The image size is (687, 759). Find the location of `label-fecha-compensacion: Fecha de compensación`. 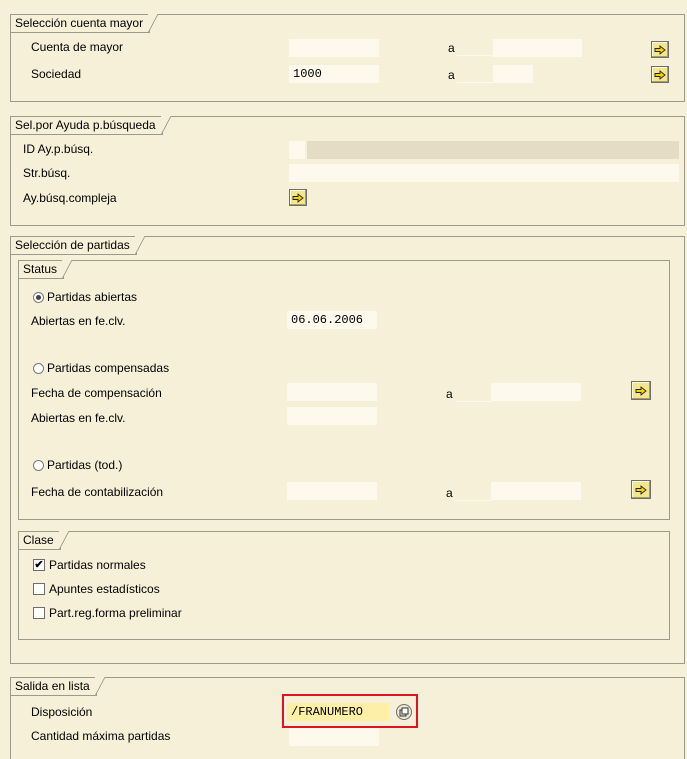

label-fecha-compensacion: Fecha de compensación is located at coordinates (96, 393).